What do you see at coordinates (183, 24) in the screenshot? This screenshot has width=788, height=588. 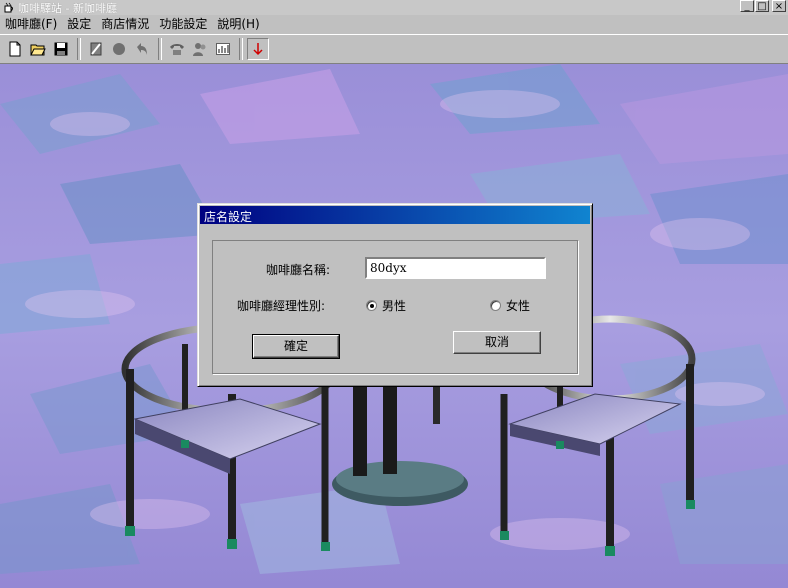 I see `menu-function-settings: 功能設定` at bounding box center [183, 24].